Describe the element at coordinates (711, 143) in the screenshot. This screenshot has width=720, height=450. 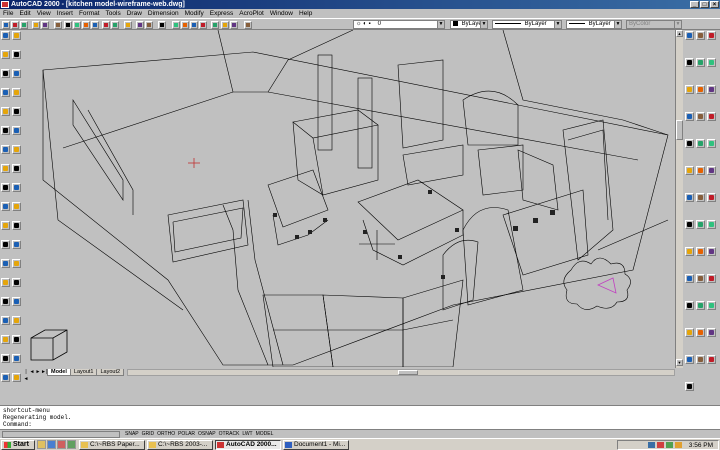
I see `dim-update-icon` at that location.